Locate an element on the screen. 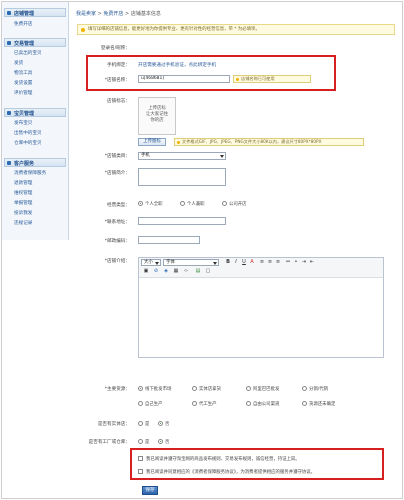 This screenshot has width=404, height=500. intro-textarea is located at coordinates (182, 177).